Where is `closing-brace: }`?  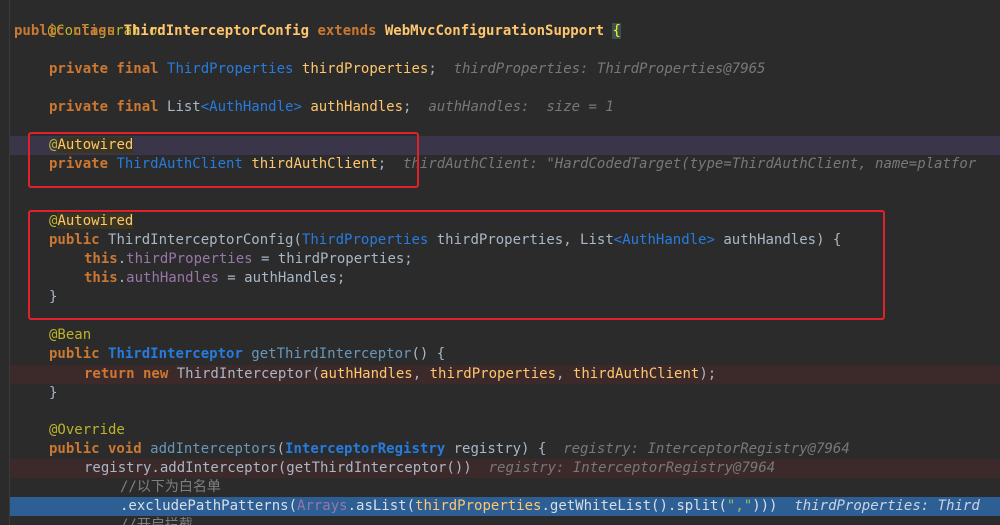 closing-brace: } is located at coordinates (53, 393).